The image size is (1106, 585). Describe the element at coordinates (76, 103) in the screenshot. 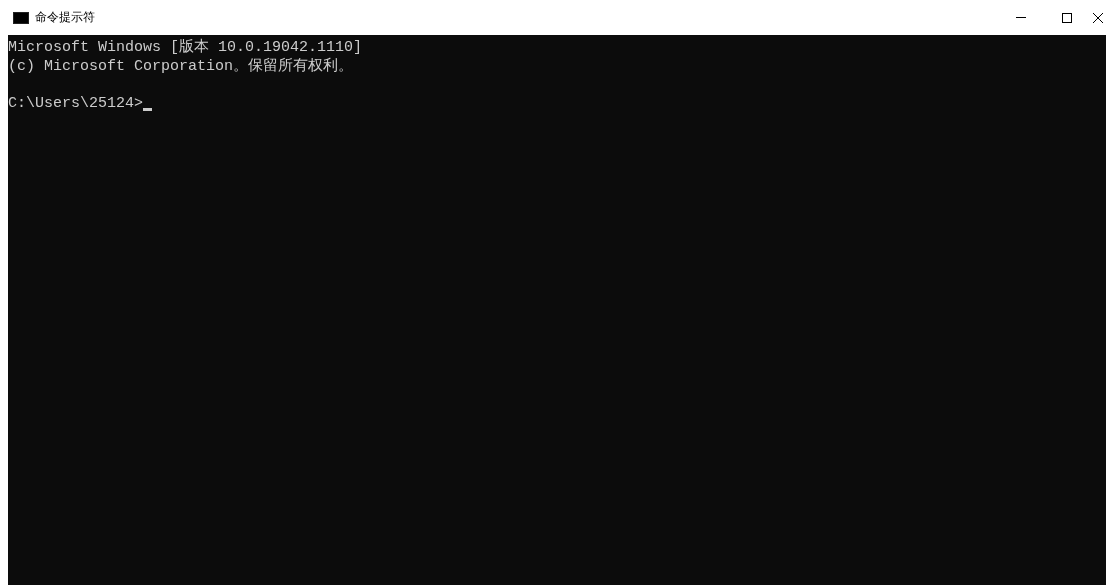

I see `console-line: C:\Users\25124>` at that location.